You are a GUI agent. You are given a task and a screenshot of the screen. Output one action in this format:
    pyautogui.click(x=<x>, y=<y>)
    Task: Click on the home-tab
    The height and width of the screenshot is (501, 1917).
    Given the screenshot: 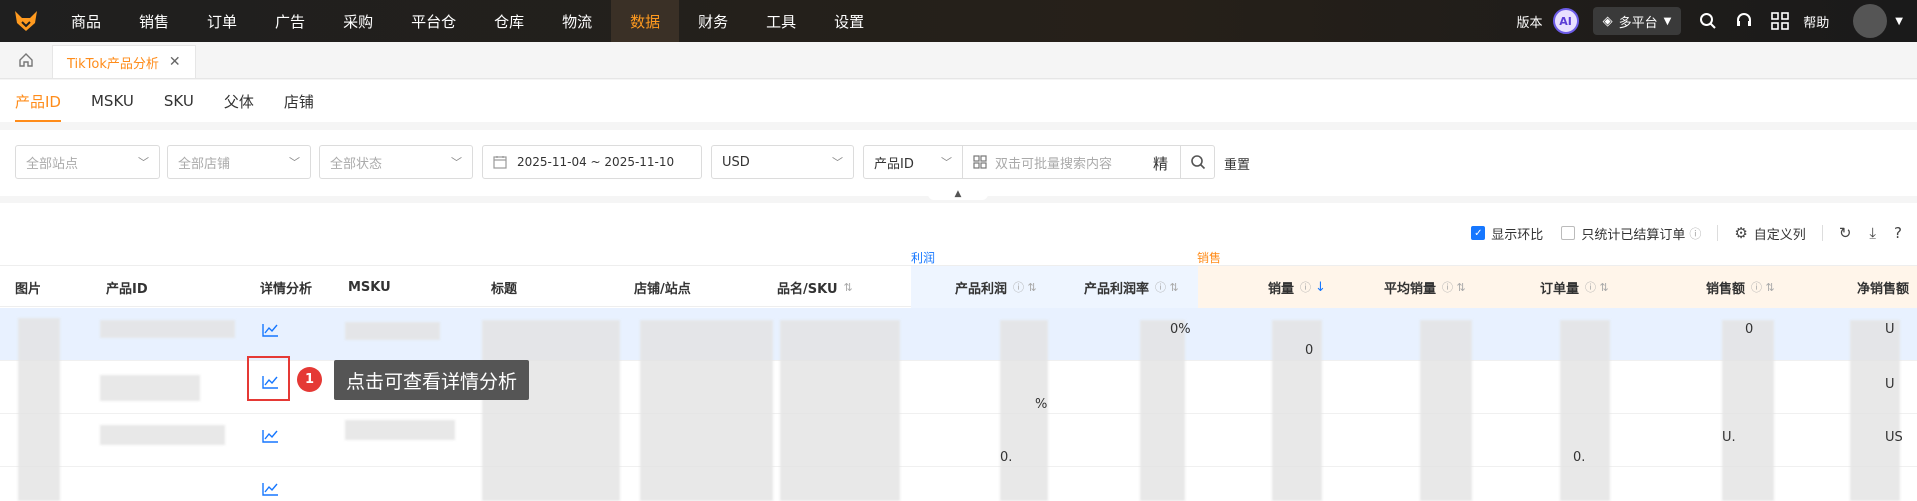 What is the action you would take?
    pyautogui.click(x=26, y=59)
    